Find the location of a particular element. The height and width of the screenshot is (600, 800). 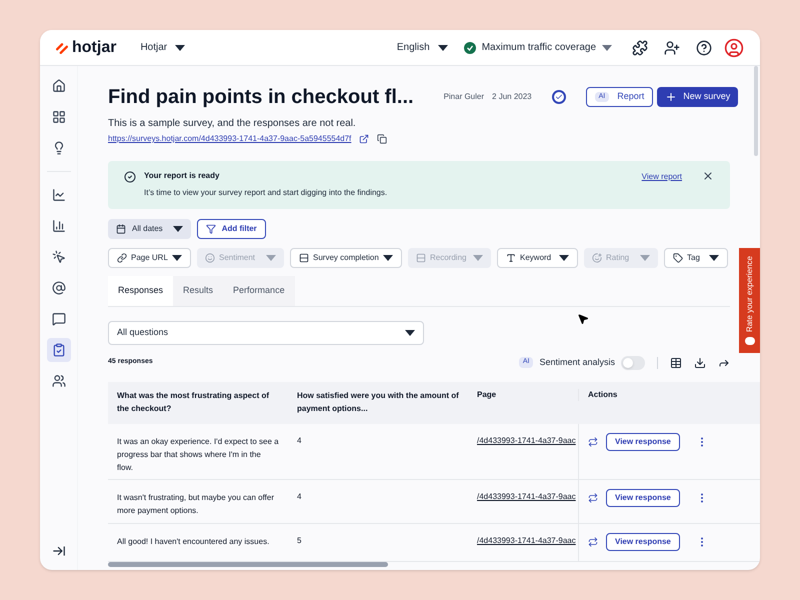

filter-dropdown: Page URL is located at coordinates (149, 258).